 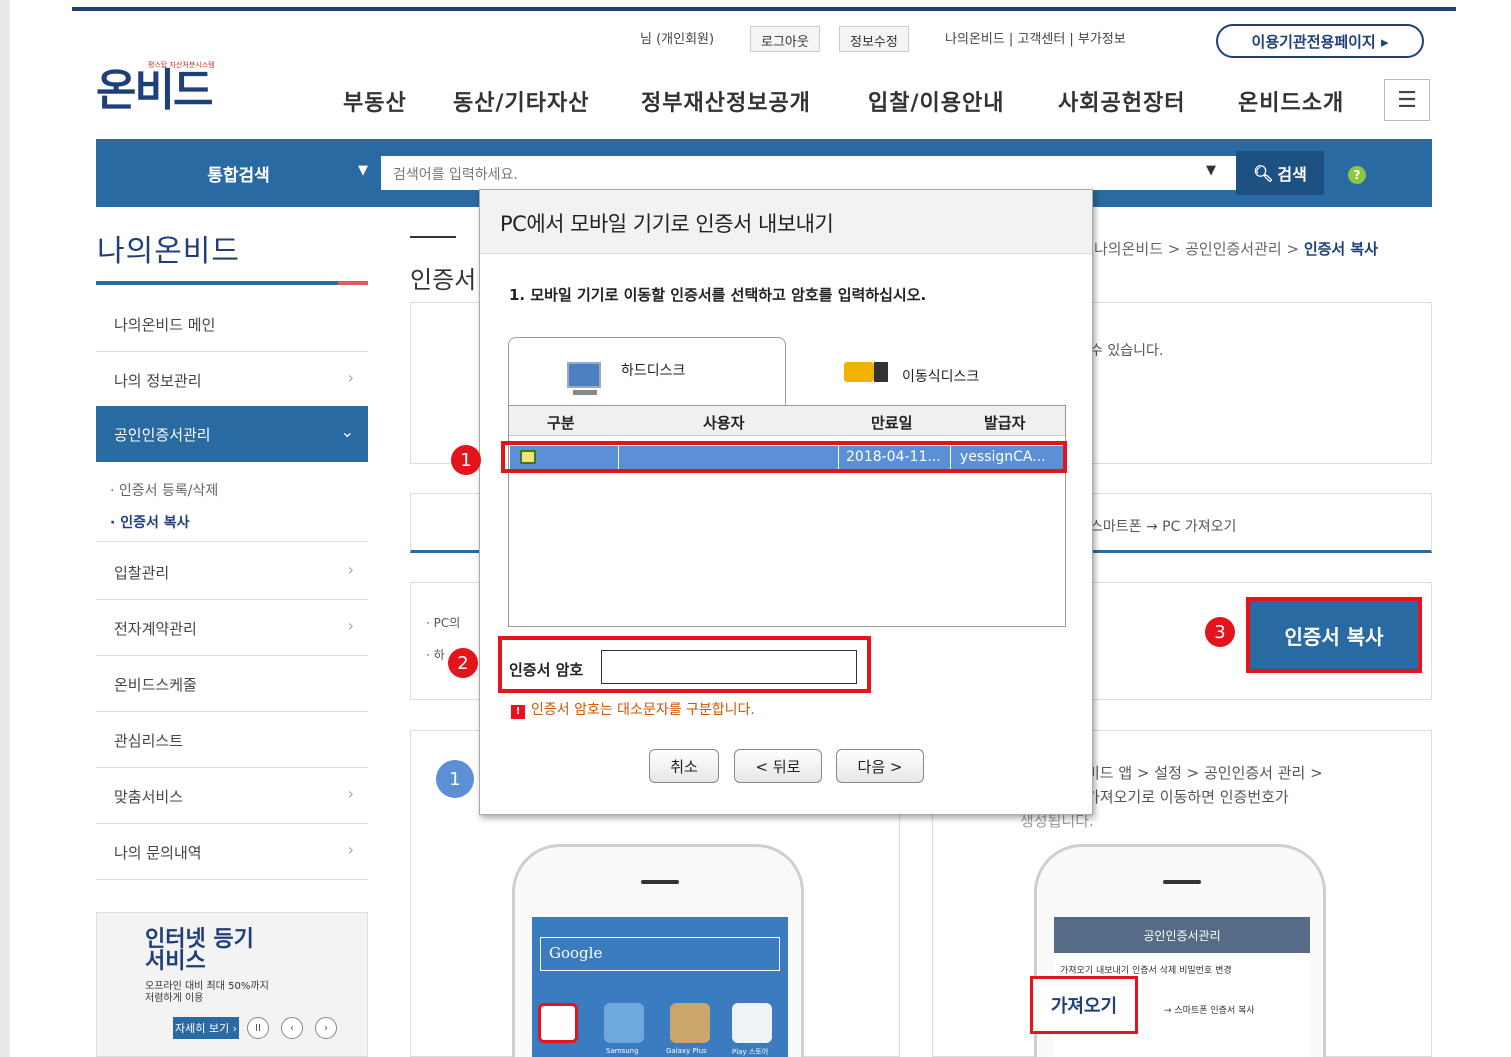 What do you see at coordinates (1263, 173) in the screenshot?
I see `search-icon: 🔍︎` at bounding box center [1263, 173].